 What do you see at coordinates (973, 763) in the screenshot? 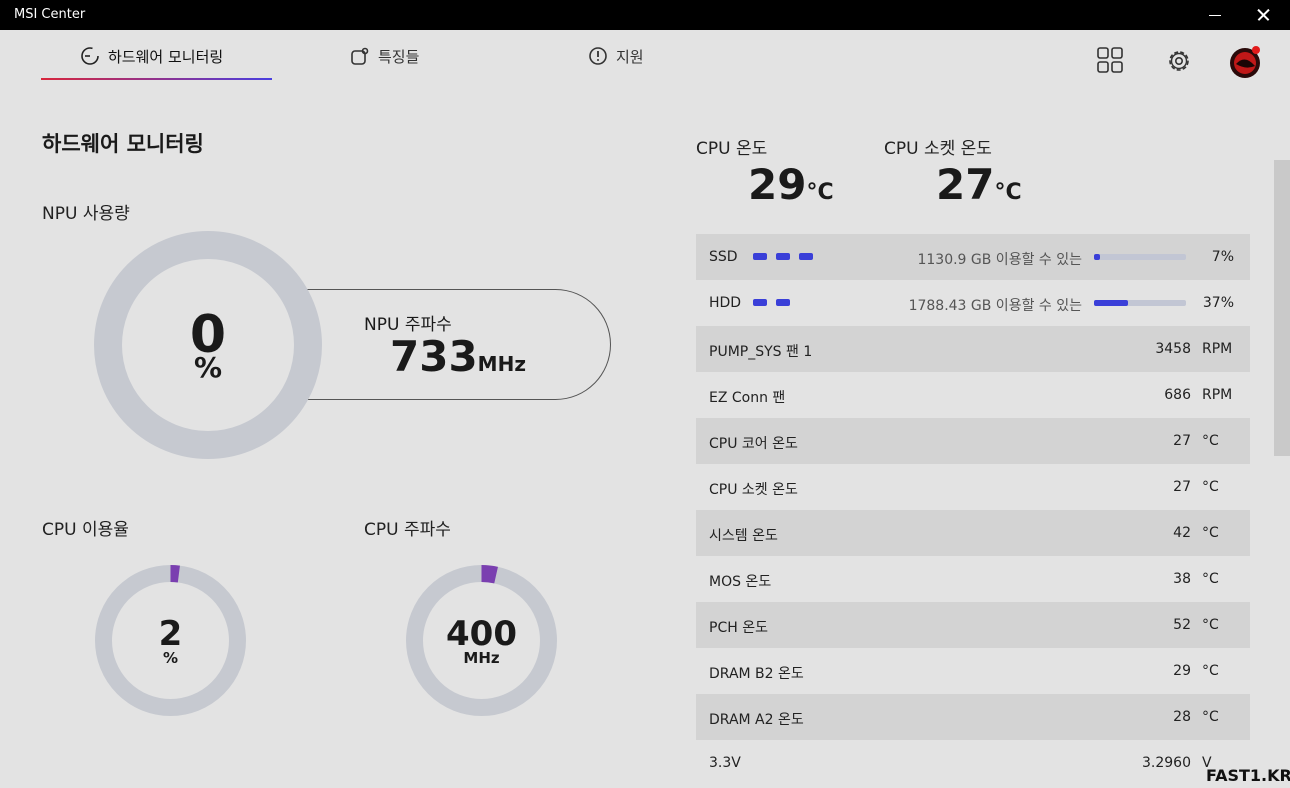
I see `sensor-row: 3.3V 3.2960 V` at bounding box center [973, 763].